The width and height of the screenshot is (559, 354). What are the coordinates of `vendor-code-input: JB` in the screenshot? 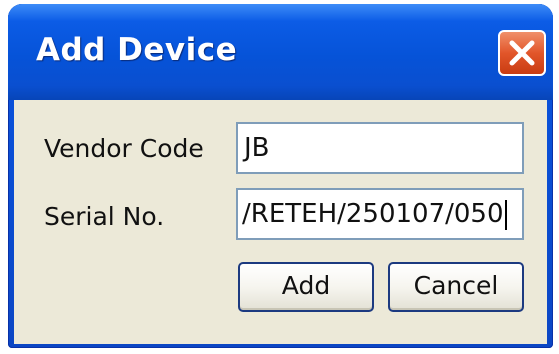 It's located at (380, 148).